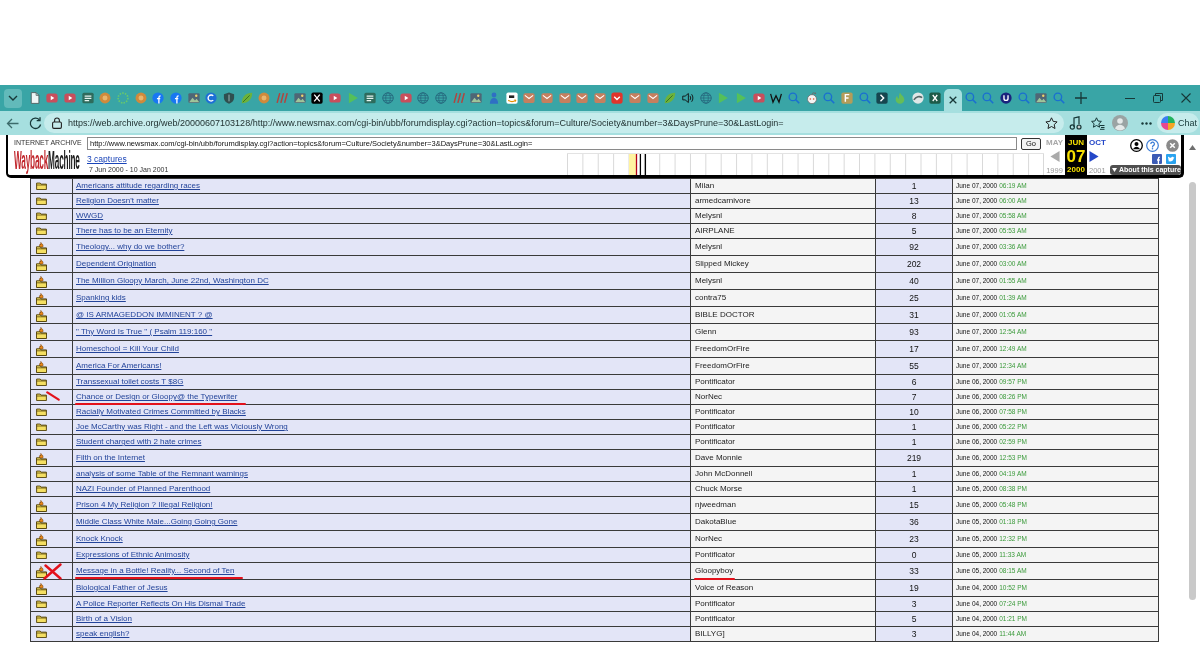 The width and height of the screenshot is (1200, 645). What do you see at coordinates (144, 314) in the screenshot?
I see `topic-link: @ IS ARMAGEDDON IMMINENT ? @` at bounding box center [144, 314].